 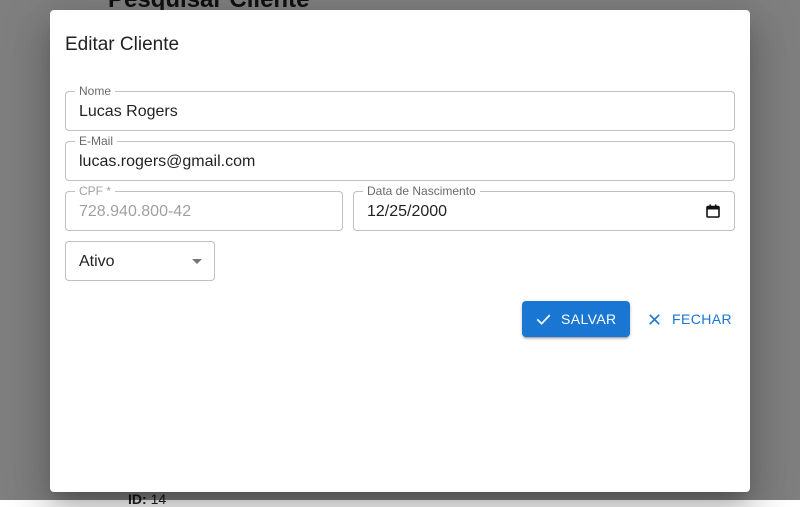 I want to click on email-field-value: lucas.rogers@gmail.com, so click(x=167, y=161).